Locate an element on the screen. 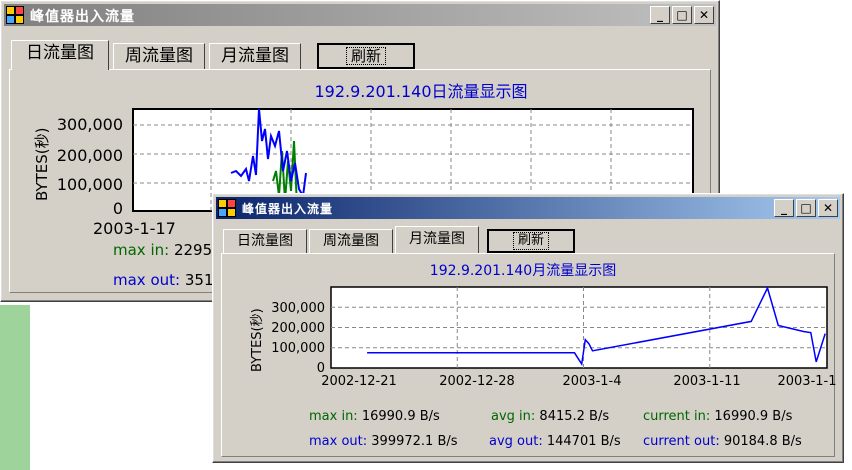 This screenshot has width=852, height=470. back-ytick-300k: 300,000 is located at coordinates (90, 124).